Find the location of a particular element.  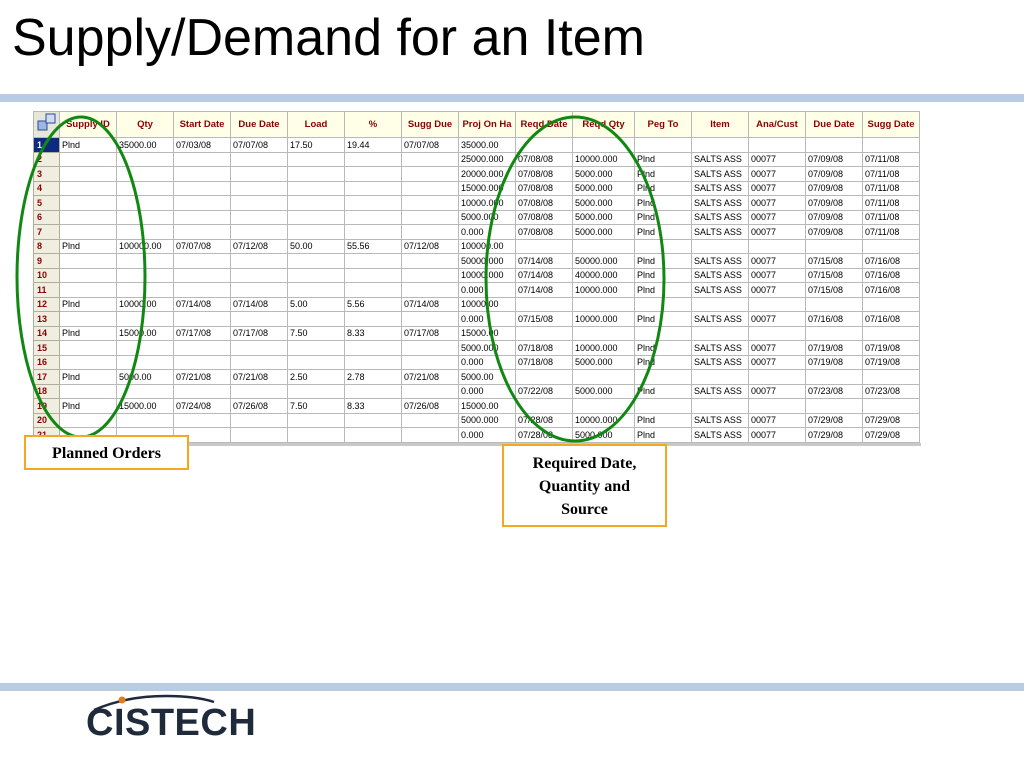

table-cell: 20000.000 is located at coordinates (487, 174).